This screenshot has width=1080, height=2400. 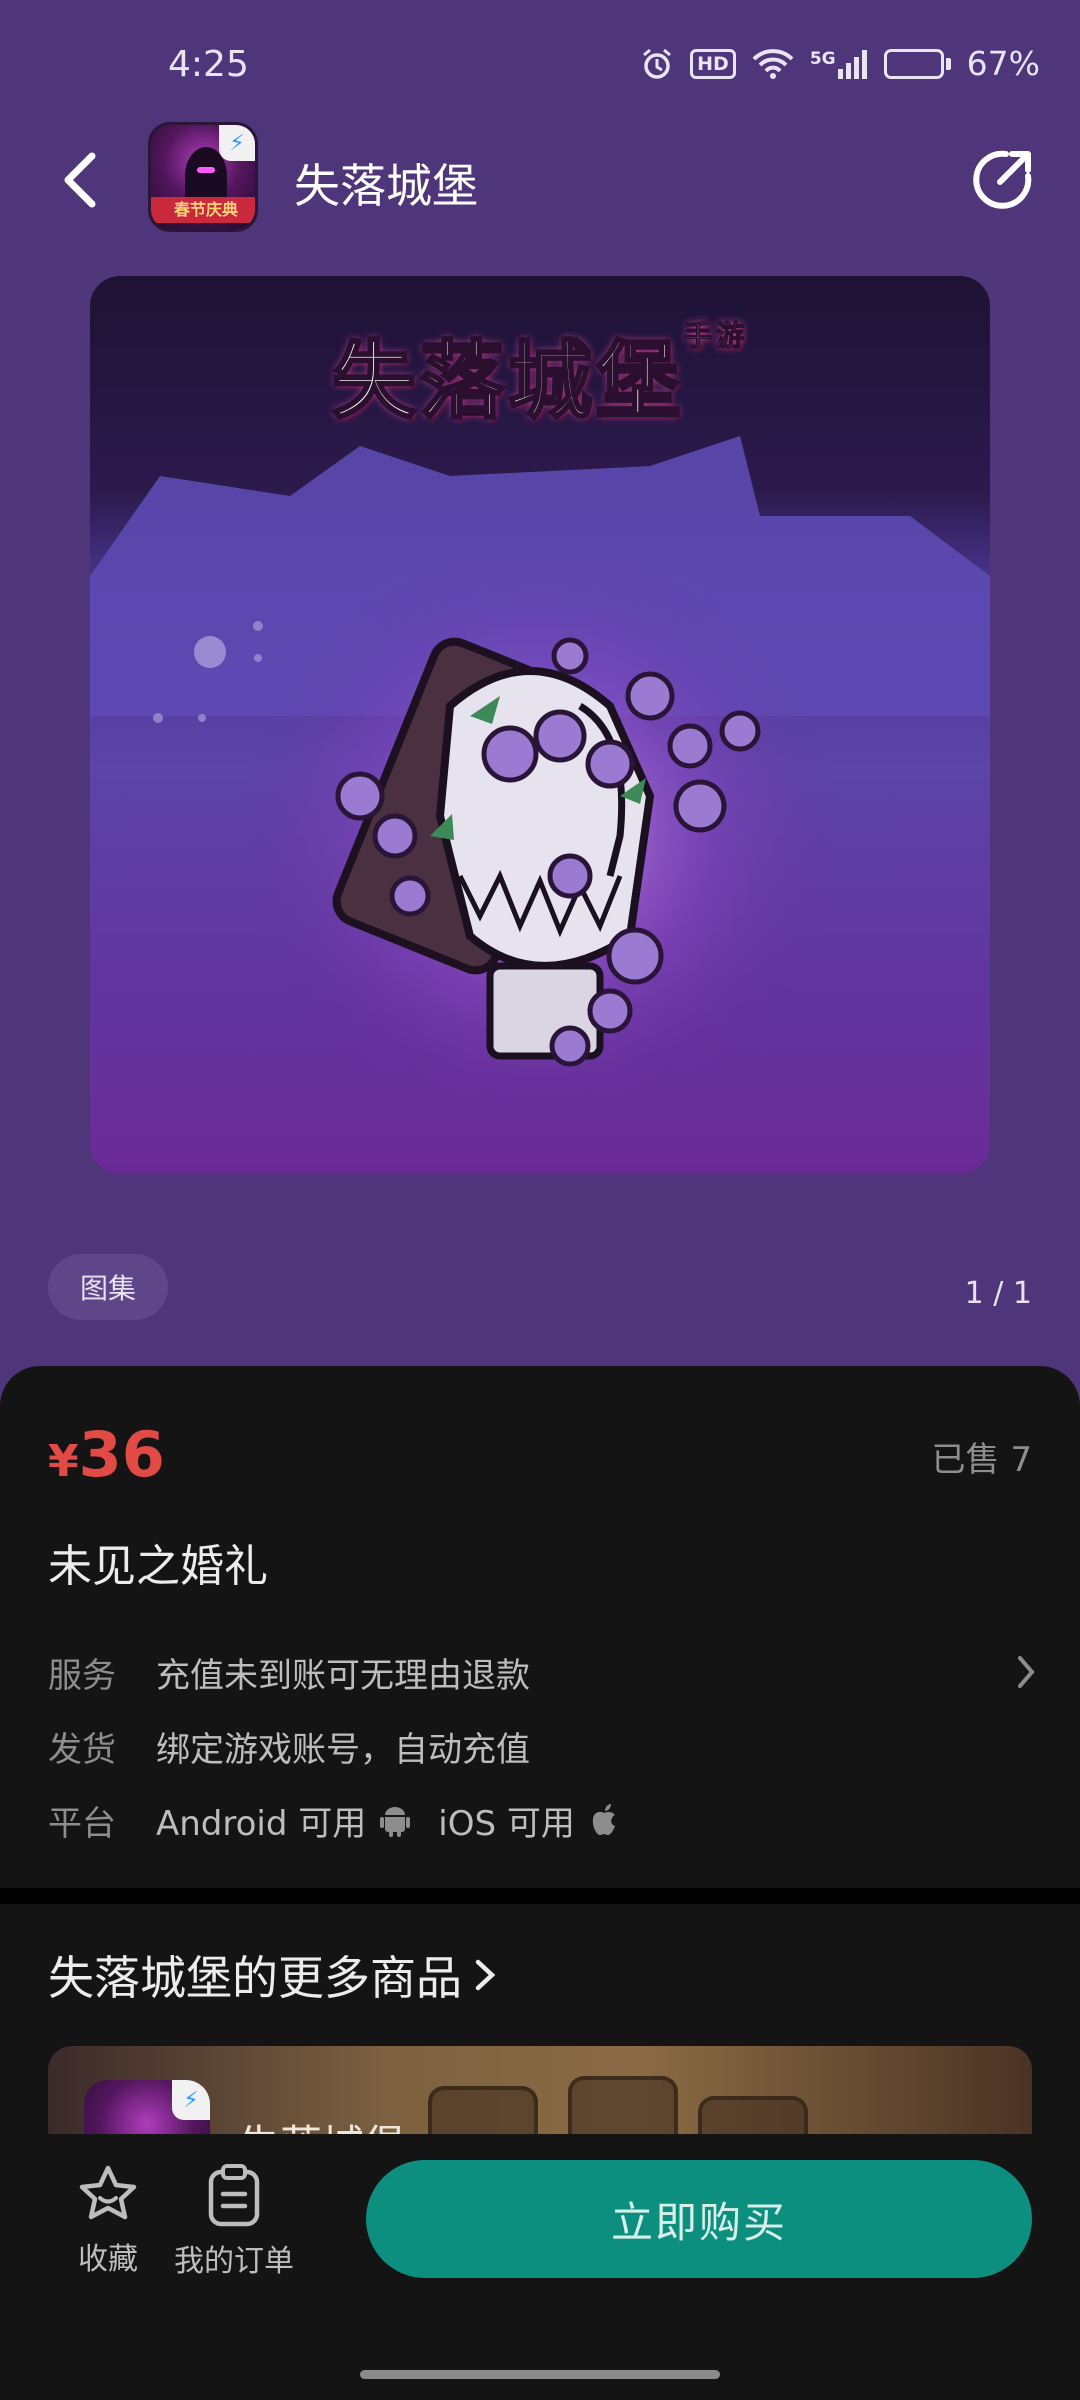 What do you see at coordinates (716, 336) in the screenshot?
I see `banner-logo-tag: 手游` at bounding box center [716, 336].